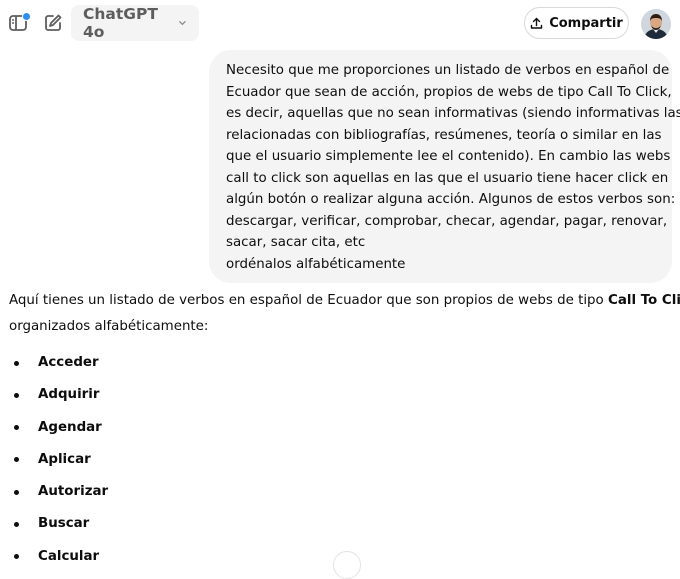  What do you see at coordinates (64, 459) in the screenshot?
I see `verb-label: Aplicar` at bounding box center [64, 459].